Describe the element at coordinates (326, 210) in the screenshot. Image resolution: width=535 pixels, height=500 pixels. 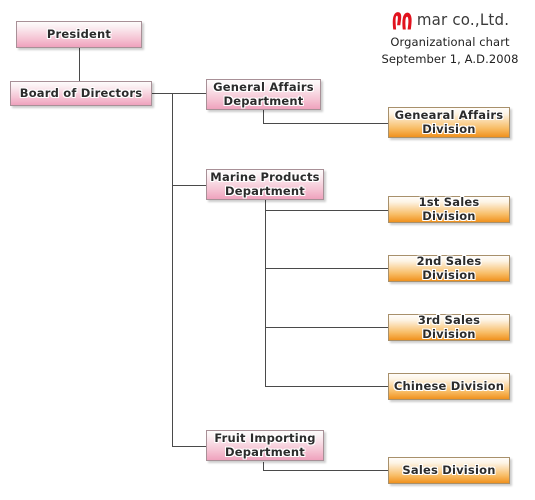
I see `edge-marine-sales1` at that location.